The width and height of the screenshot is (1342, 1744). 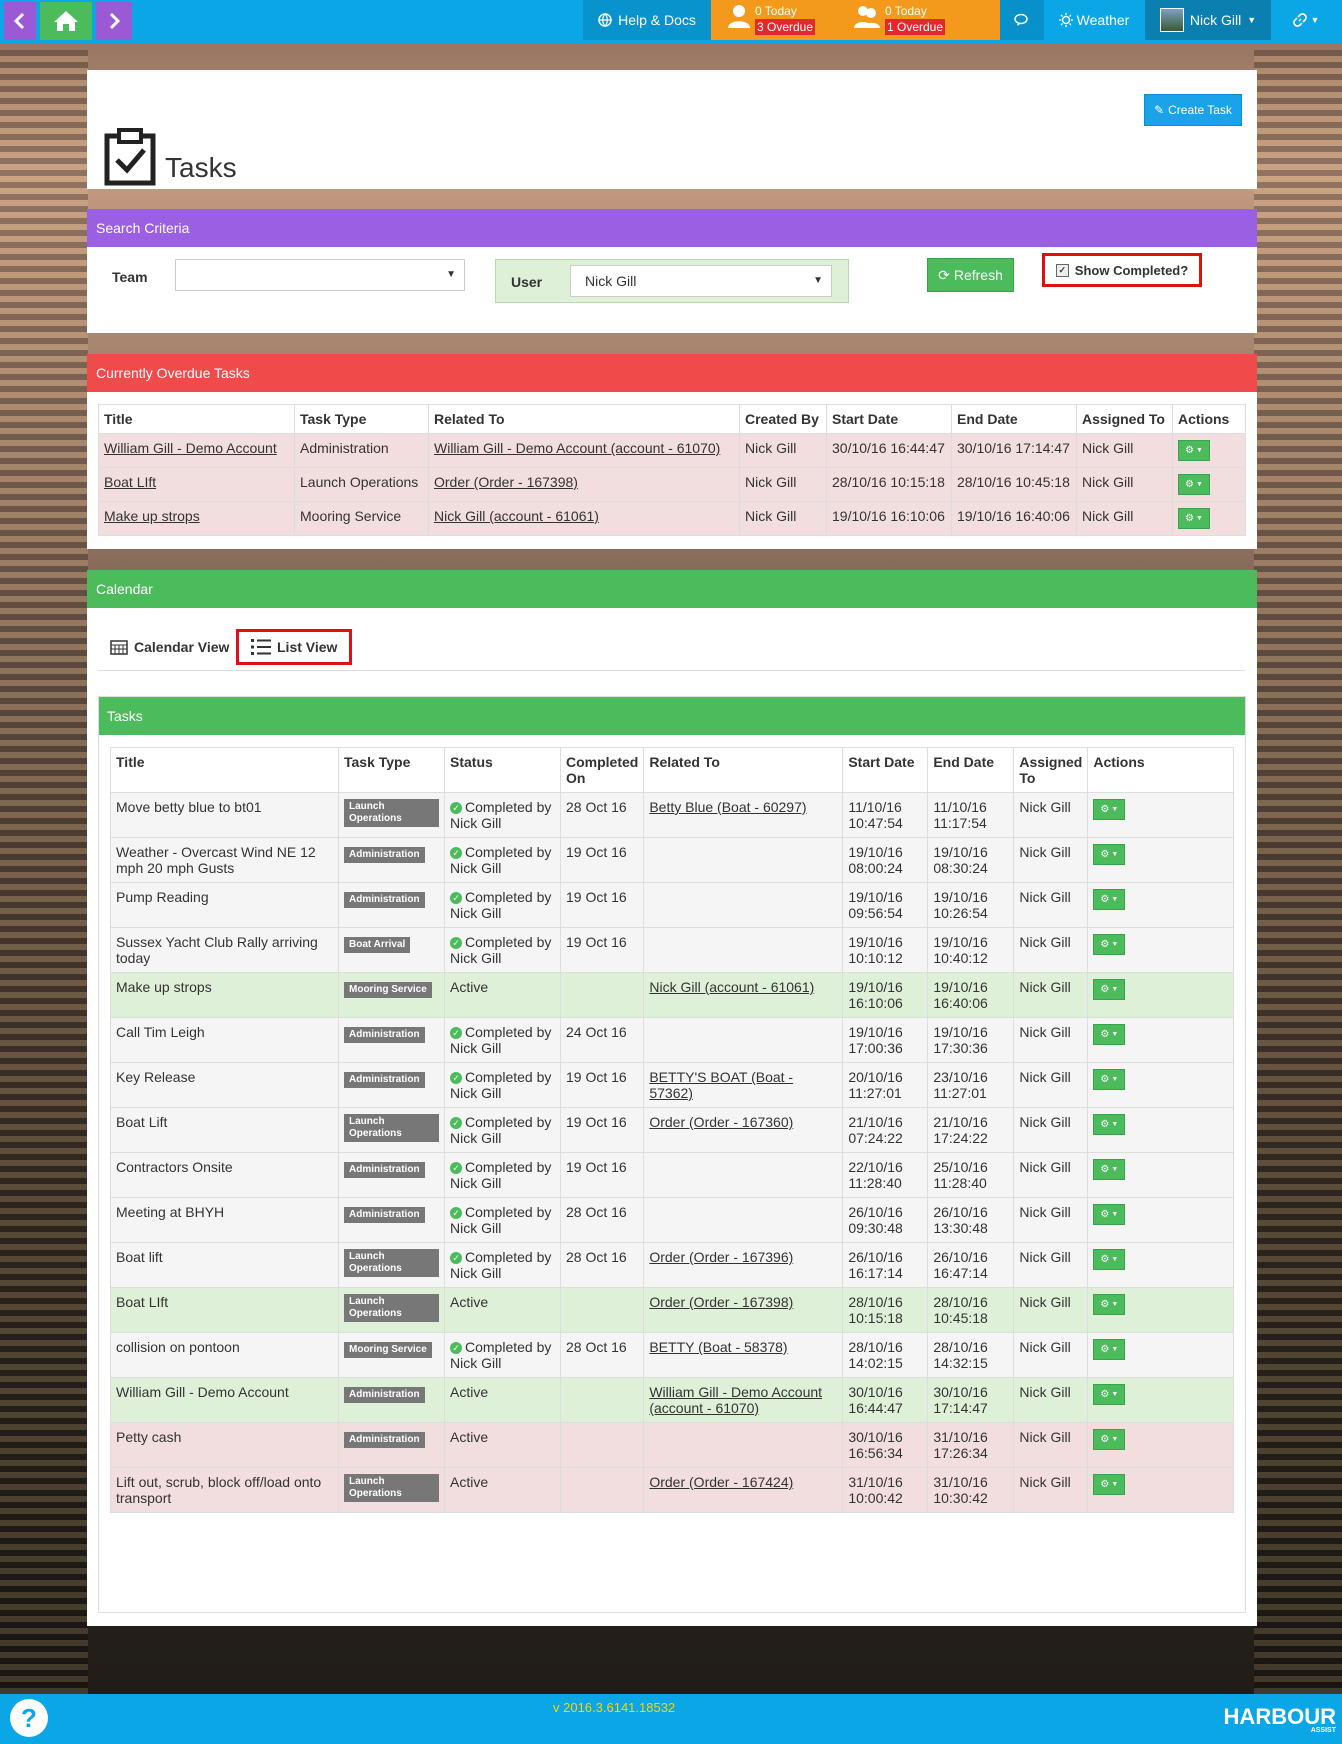 What do you see at coordinates (899, 19) in the screenshot?
I see `team-tasks-alert: 0 Today 1 Overdue` at bounding box center [899, 19].